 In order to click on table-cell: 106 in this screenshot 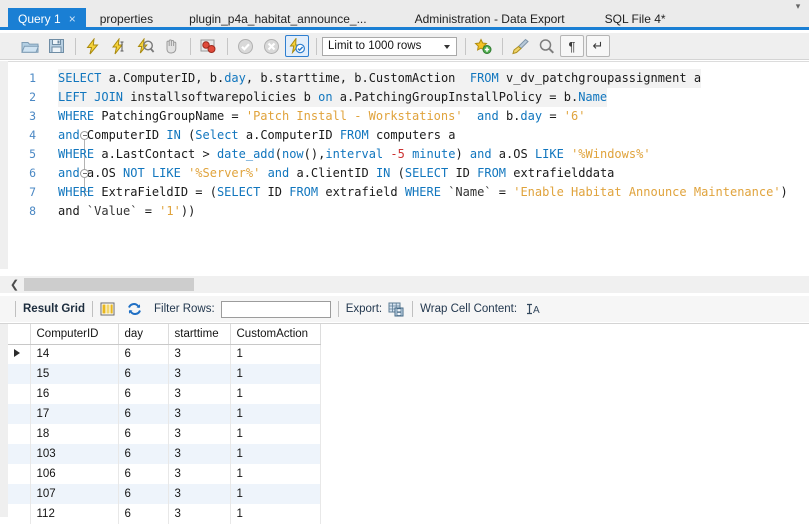, I will do `click(74, 474)`.